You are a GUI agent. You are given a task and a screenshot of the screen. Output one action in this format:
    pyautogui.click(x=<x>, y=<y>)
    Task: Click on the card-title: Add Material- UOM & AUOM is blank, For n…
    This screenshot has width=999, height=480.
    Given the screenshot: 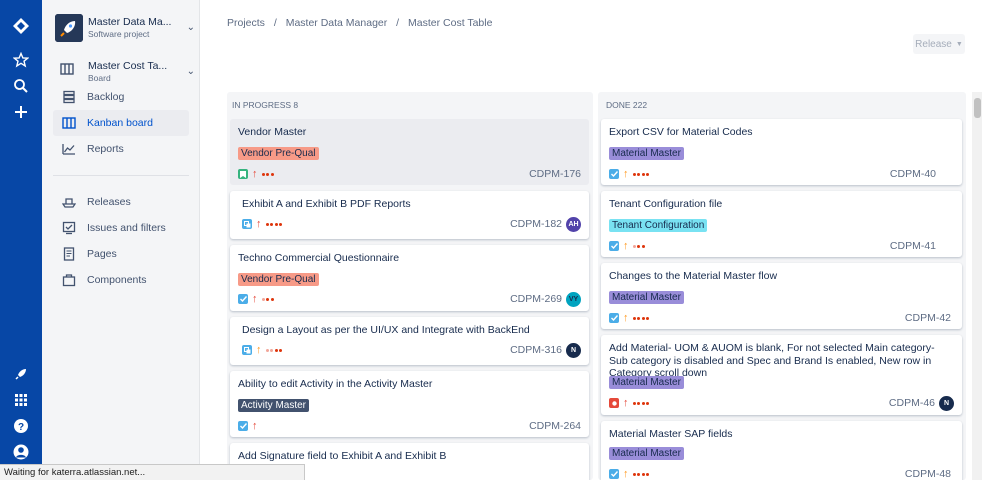 What is the action you would take?
    pyautogui.click(x=772, y=360)
    